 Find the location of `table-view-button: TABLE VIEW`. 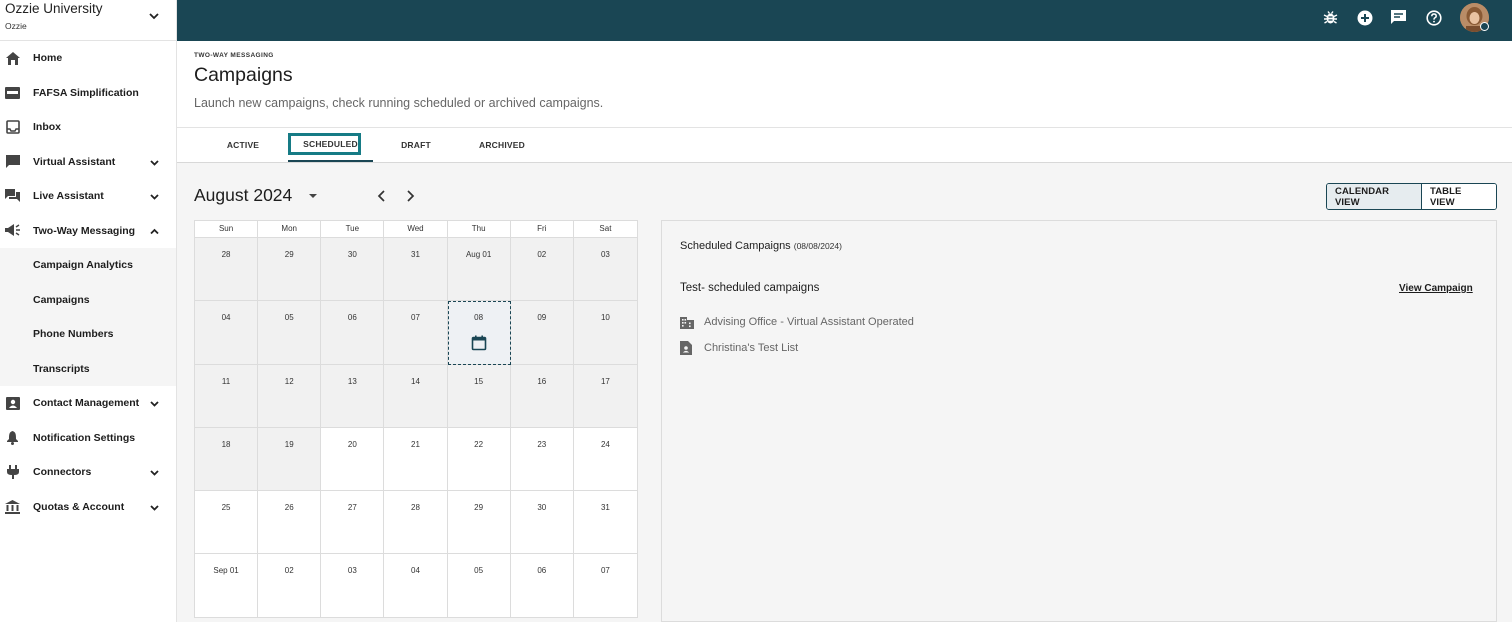

table-view-button: TABLE VIEW is located at coordinates (1459, 196).